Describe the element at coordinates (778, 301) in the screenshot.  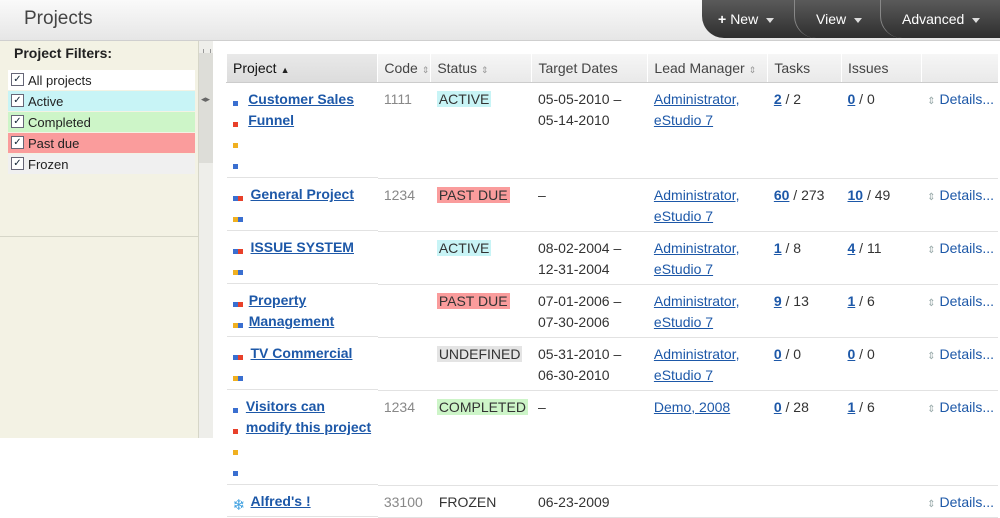
I see `tasks-open-link: 9` at that location.